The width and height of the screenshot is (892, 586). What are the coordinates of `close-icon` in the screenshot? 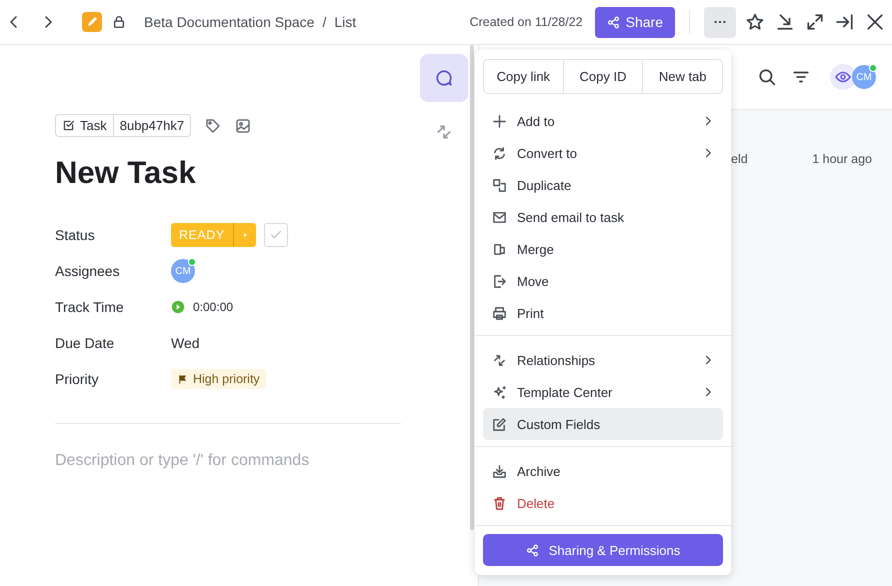 It's located at (875, 22).